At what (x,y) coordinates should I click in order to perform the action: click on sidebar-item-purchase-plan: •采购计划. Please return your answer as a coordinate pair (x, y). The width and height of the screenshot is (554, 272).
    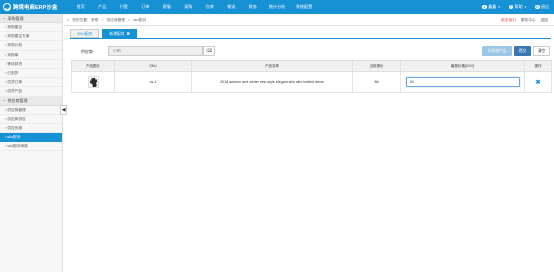
    Looking at the image, I should click on (31, 46).